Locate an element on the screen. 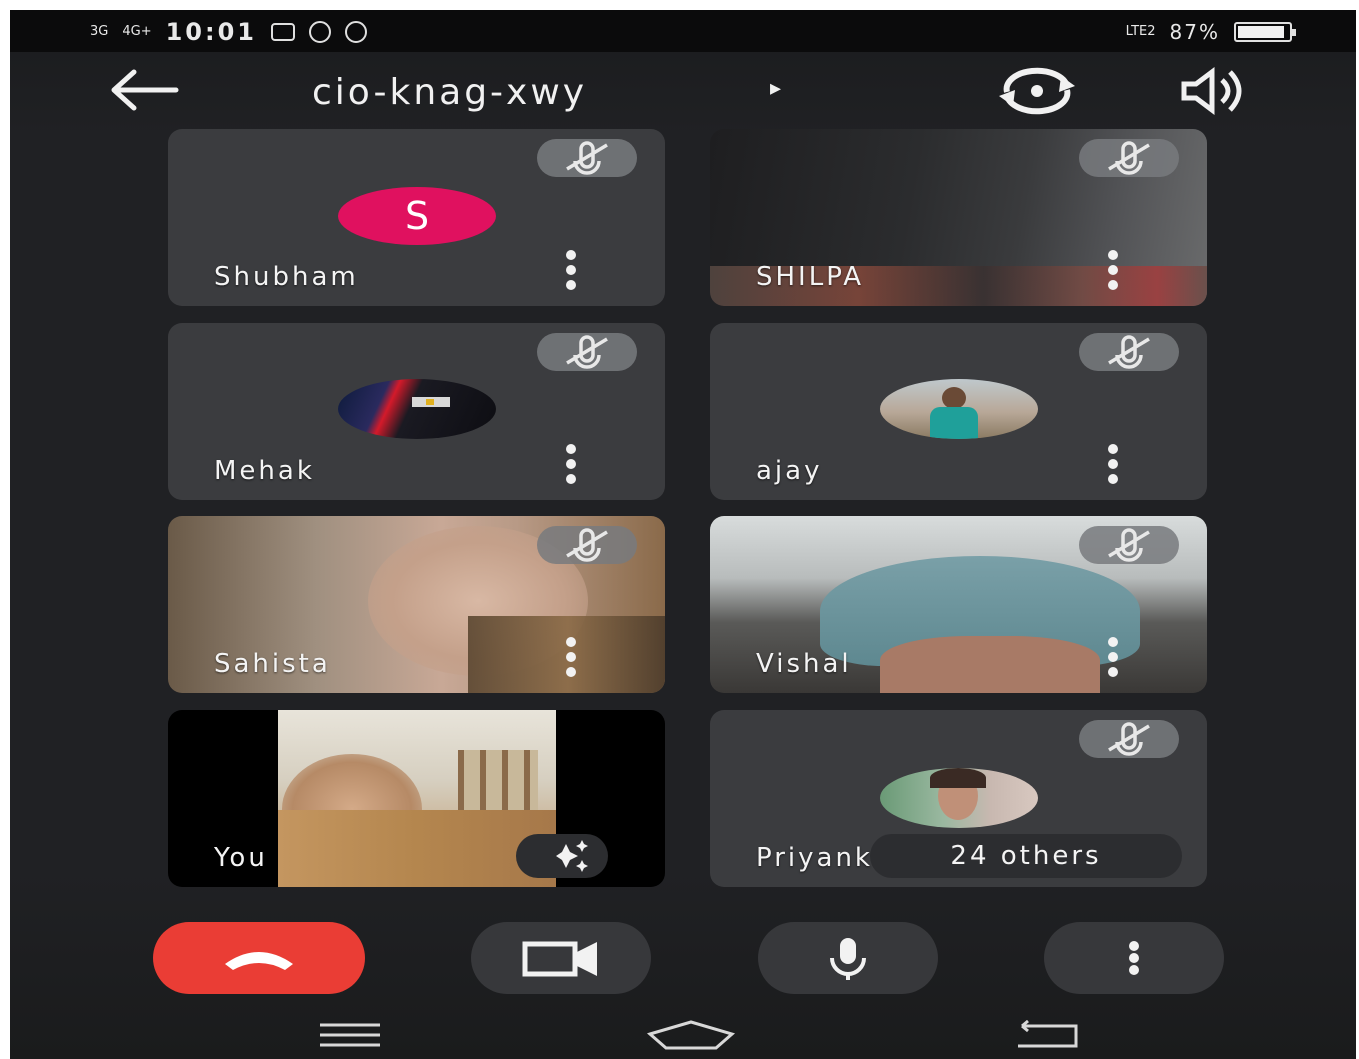  participant-tile-priyanka: Priyanka 24 others is located at coordinates (958, 798).